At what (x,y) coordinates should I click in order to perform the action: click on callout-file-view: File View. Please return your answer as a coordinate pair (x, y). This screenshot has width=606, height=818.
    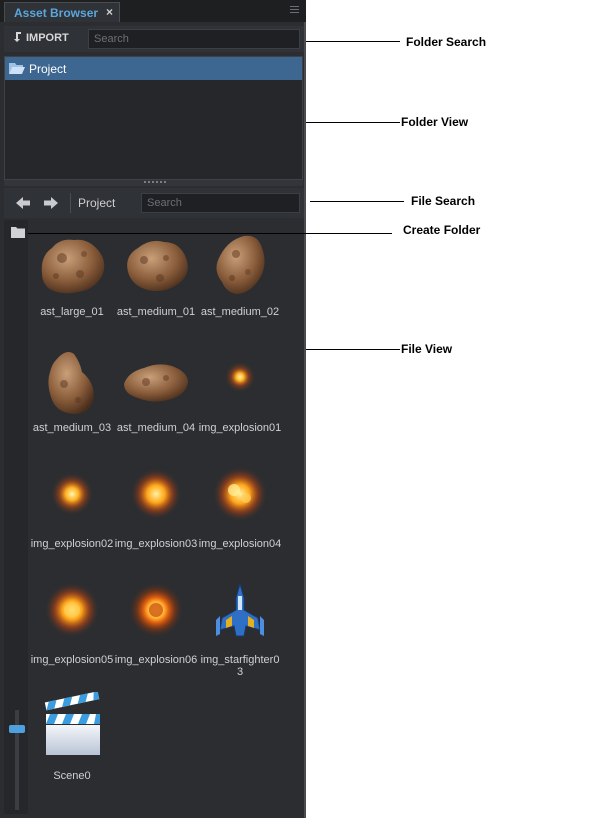
    Looking at the image, I should click on (427, 349).